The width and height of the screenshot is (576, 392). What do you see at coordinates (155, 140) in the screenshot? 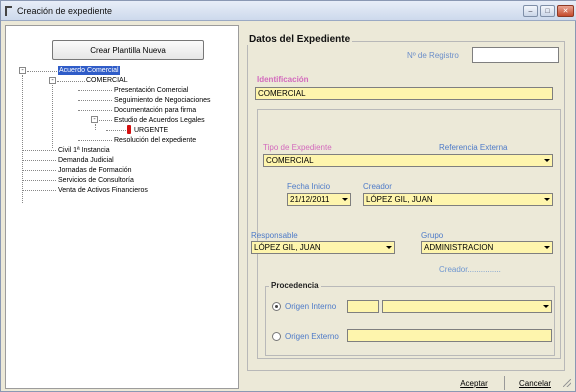
I see `tree-item-resolucion: Resolución del expediente` at bounding box center [155, 140].